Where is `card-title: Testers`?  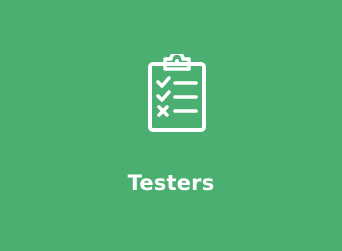 card-title: Testers is located at coordinates (171, 183).